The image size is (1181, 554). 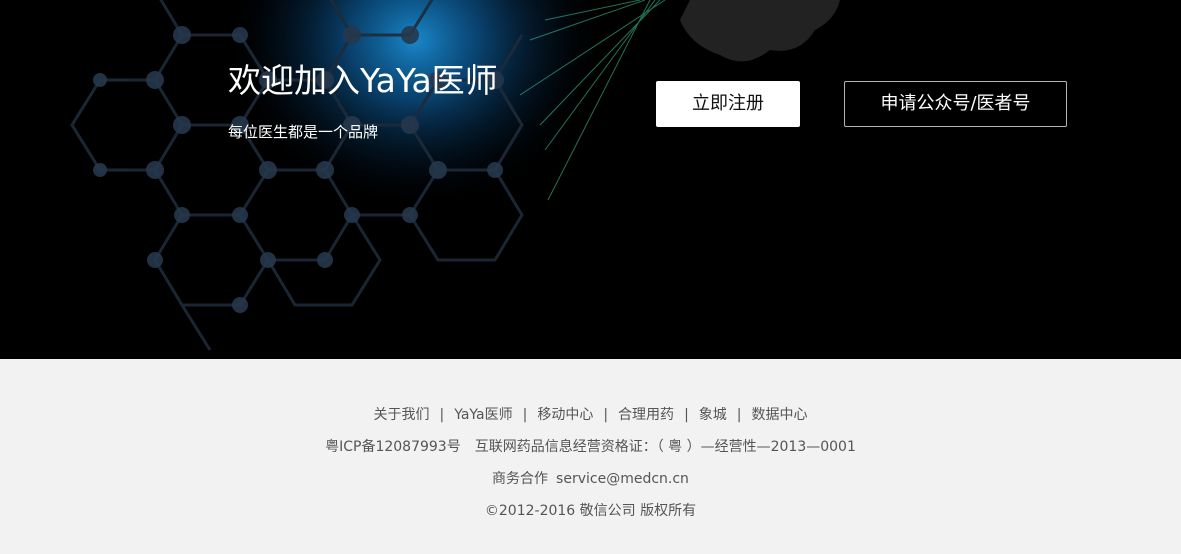 What do you see at coordinates (955, 104) in the screenshot?
I see `apply-account-button: 申请公众号/医者号` at bounding box center [955, 104].